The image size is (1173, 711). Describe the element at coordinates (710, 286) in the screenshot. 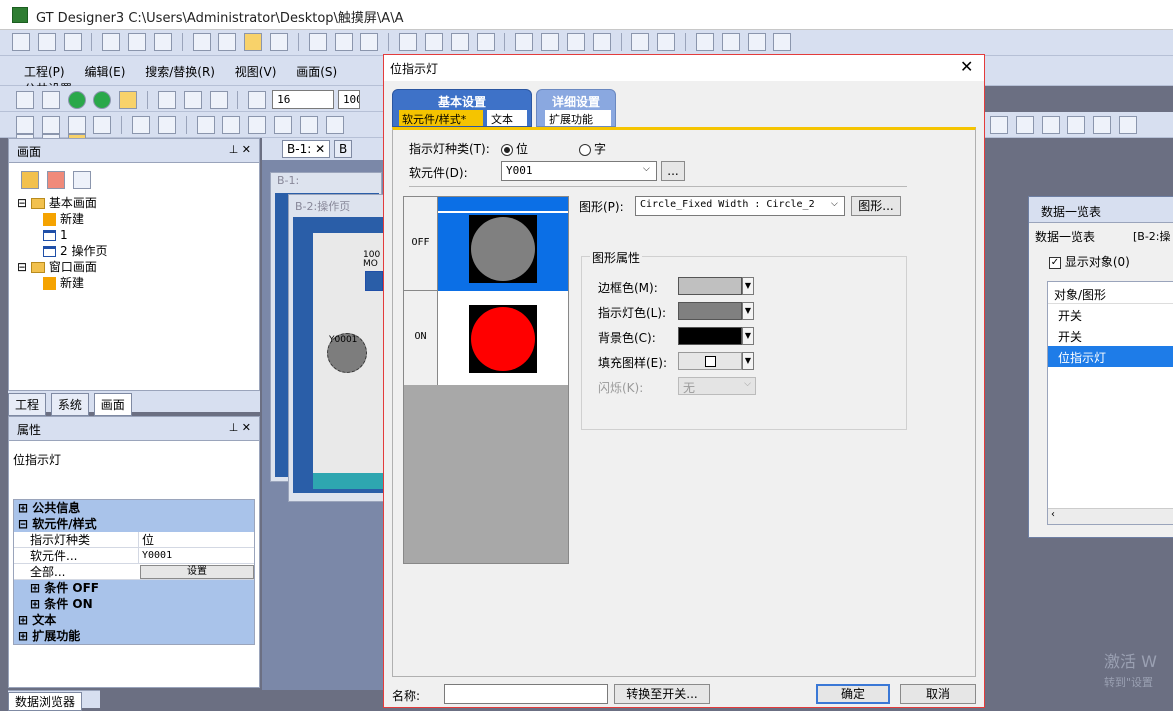

I see `frame-color-swatch` at that location.